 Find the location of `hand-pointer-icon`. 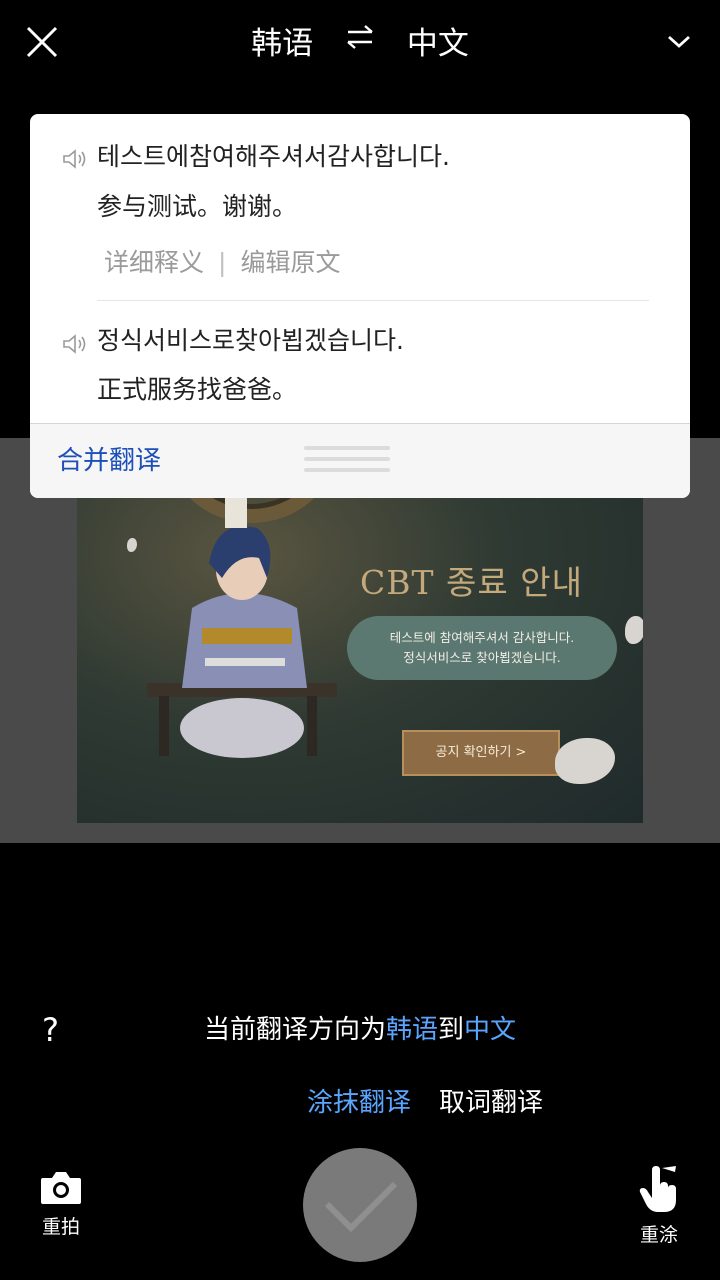

hand-pointer-icon is located at coordinates (657, 1189).